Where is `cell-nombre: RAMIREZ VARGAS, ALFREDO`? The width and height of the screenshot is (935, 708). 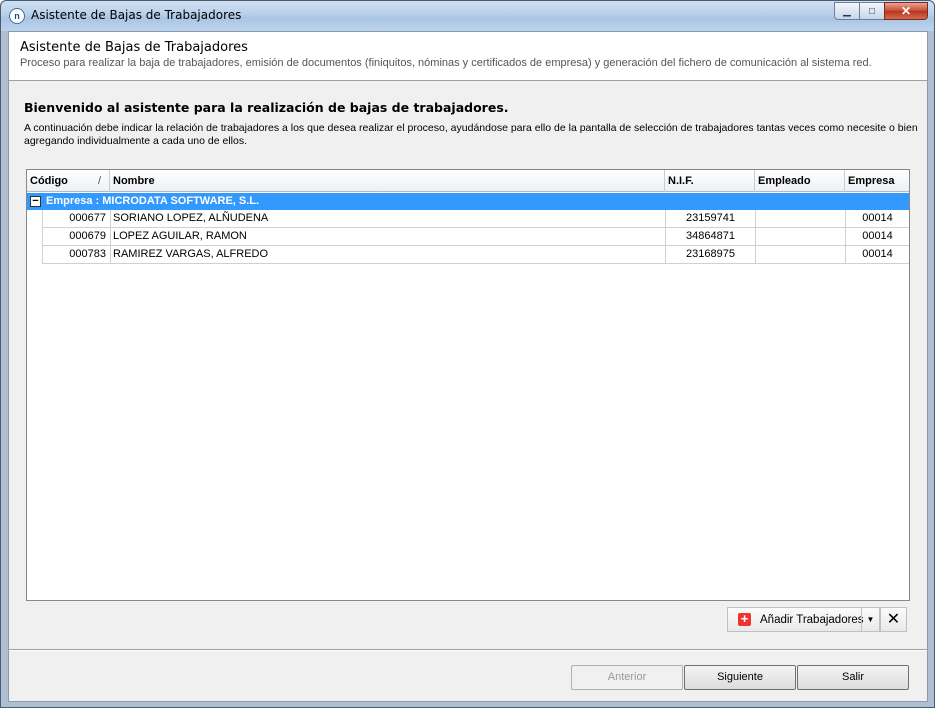
cell-nombre: RAMIREZ VARGAS, ALFREDO is located at coordinates (387, 255).